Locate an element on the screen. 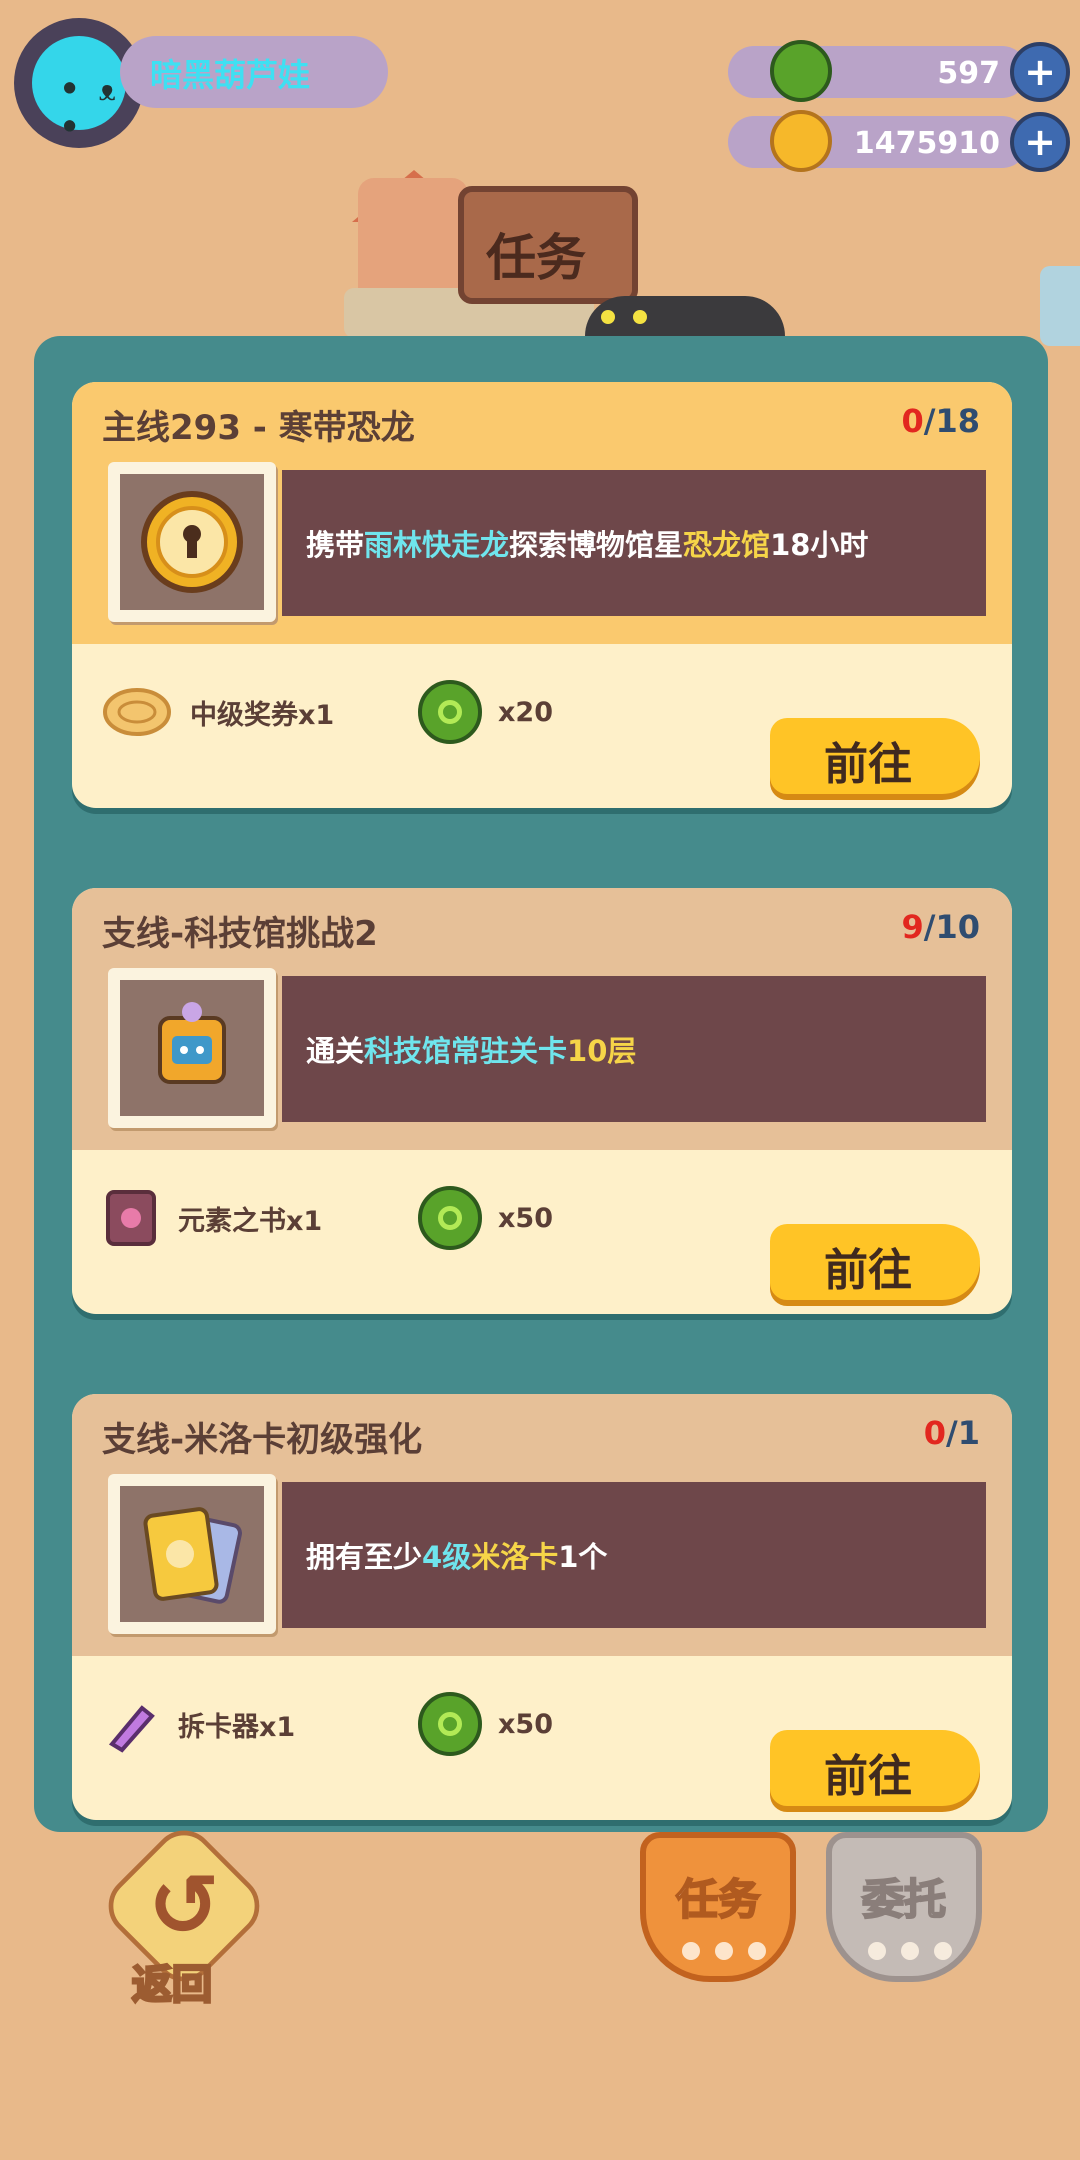 The image size is (1080, 2160). reward-item: 元素之书x1 is located at coordinates (212, 1218).